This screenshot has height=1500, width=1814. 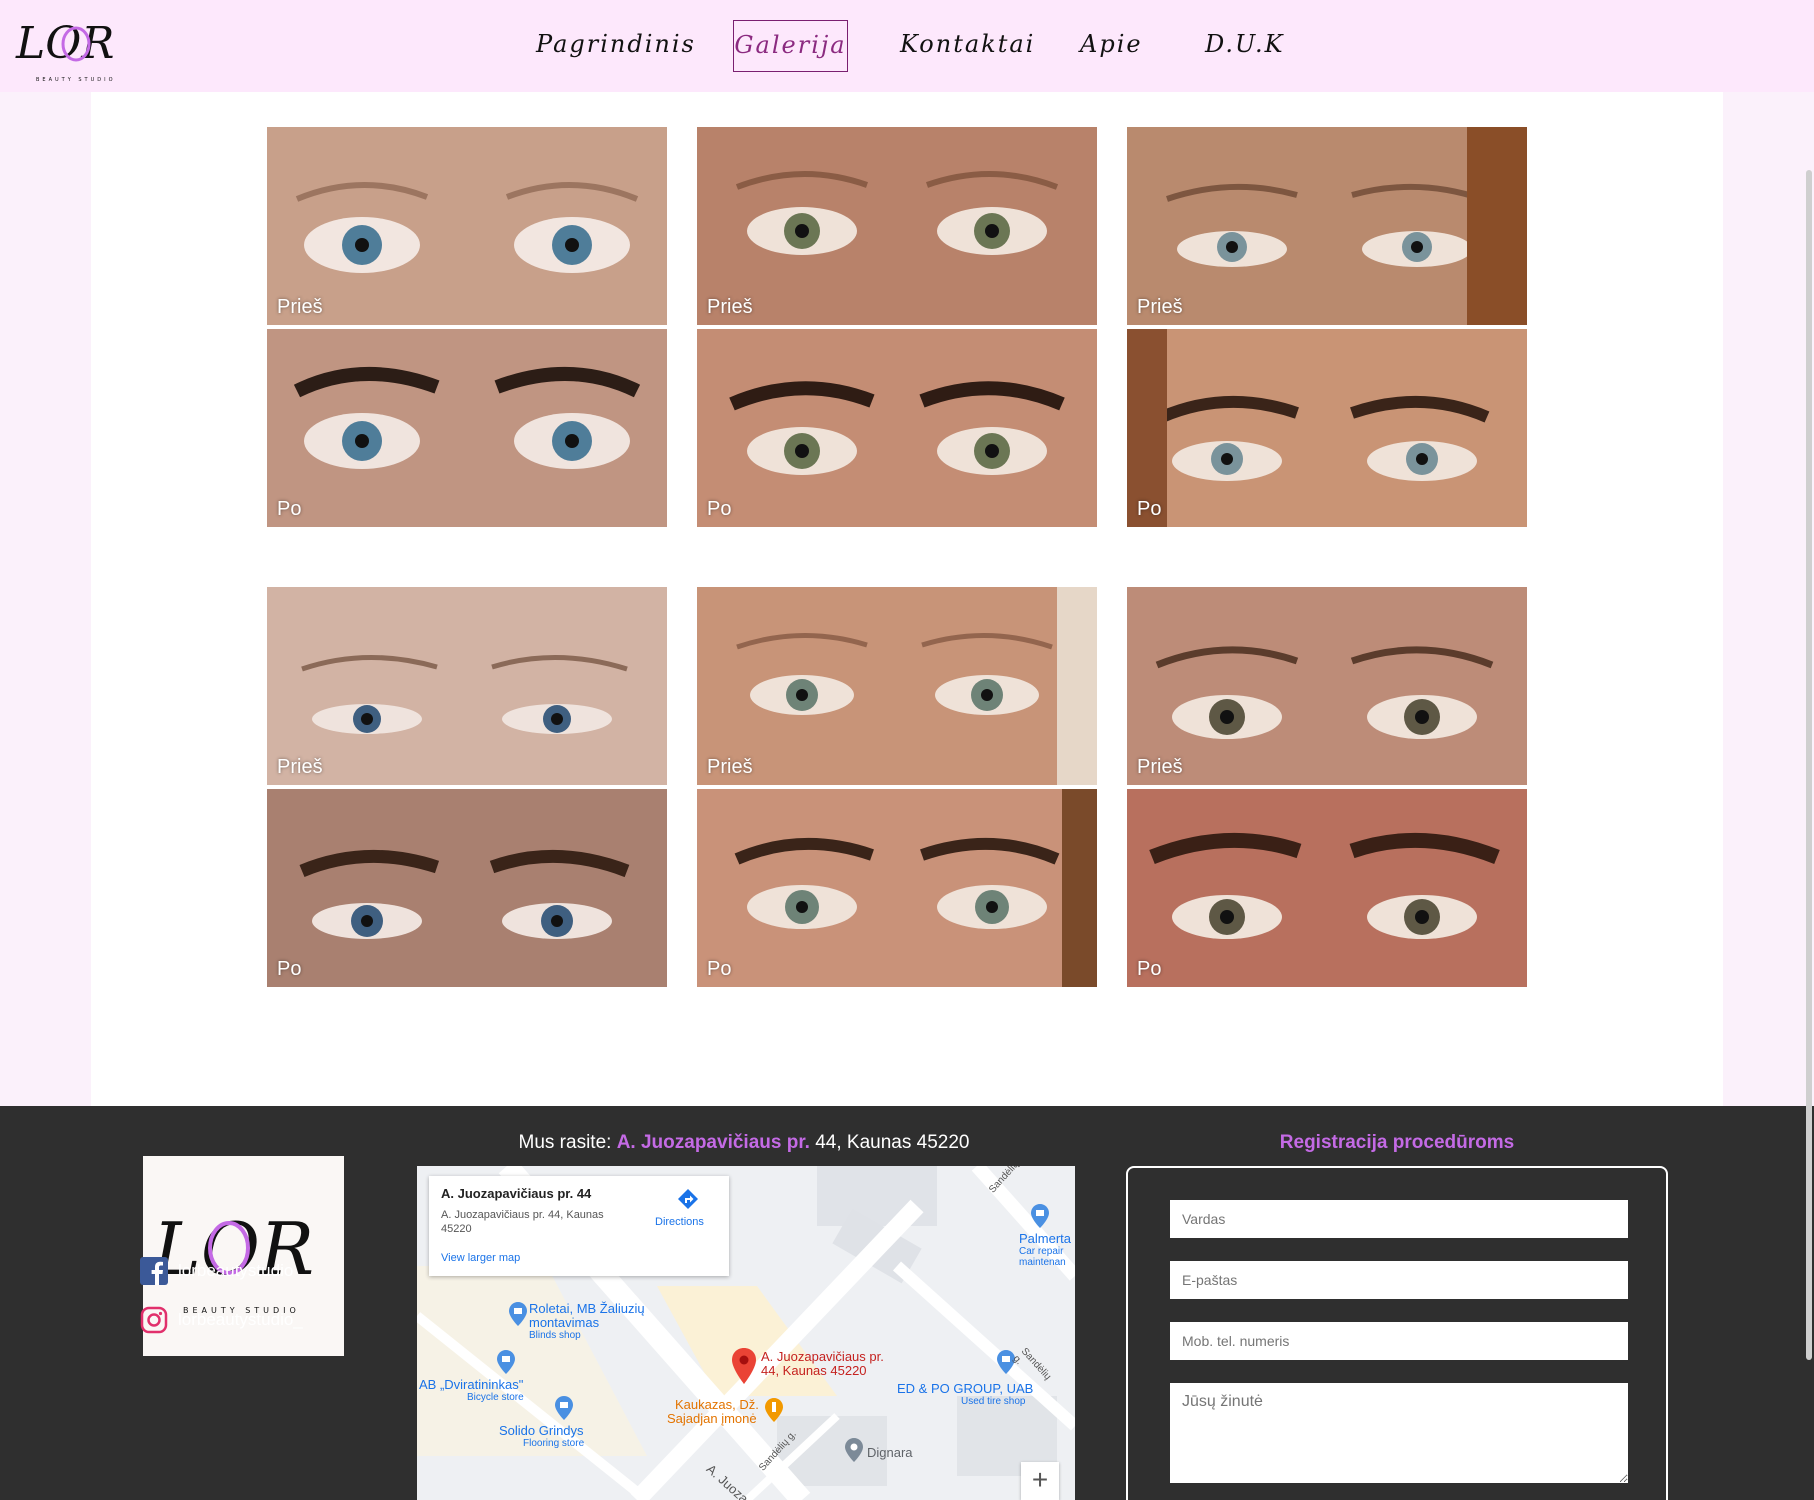 I want to click on registration-form, so click(x=1397, y=1333).